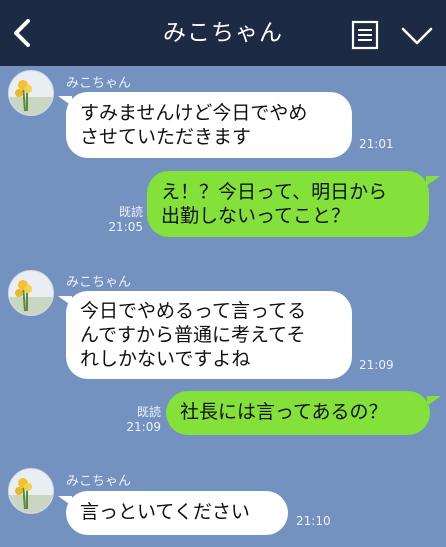 Image resolution: width=446 pixels, height=547 pixels. Describe the element at coordinates (256, 216) in the screenshot. I see `message-line: 出勤しないってこと？` at that location.